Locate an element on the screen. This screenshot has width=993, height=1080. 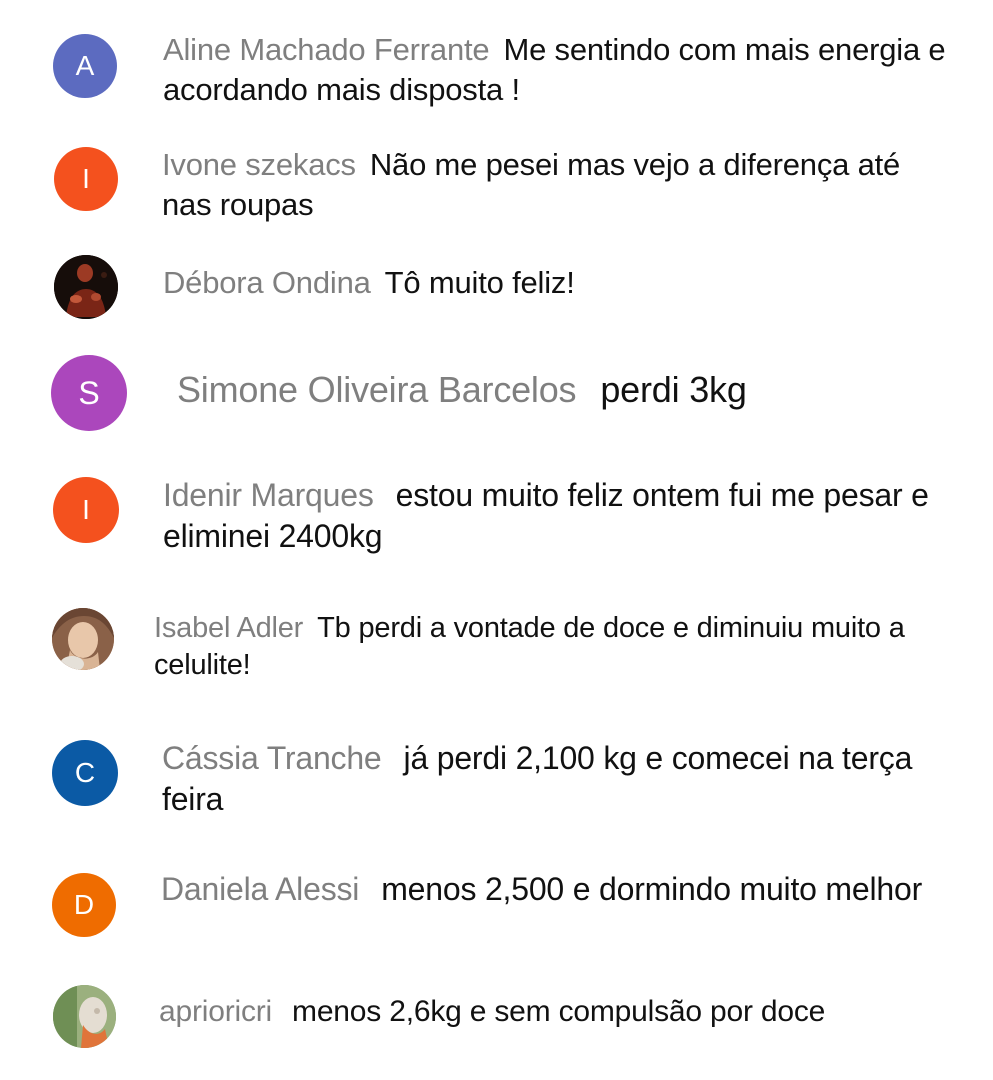
avatar: S is located at coordinates (89, 393).